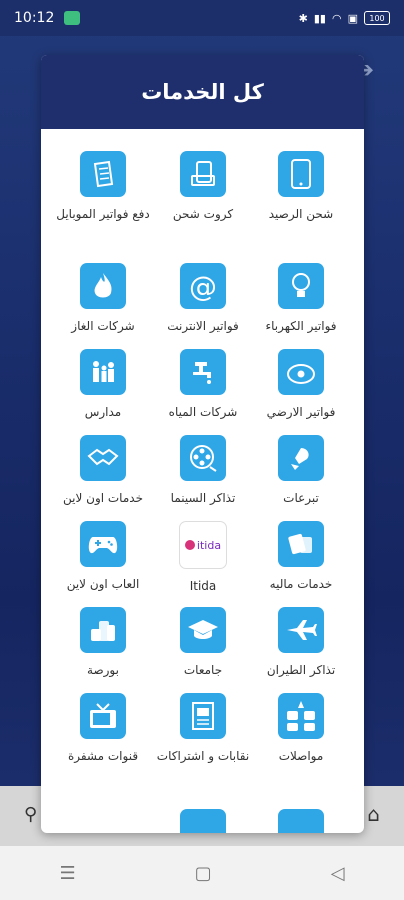  I want to click on service-tile-universities: جامعات, so click(203, 644).